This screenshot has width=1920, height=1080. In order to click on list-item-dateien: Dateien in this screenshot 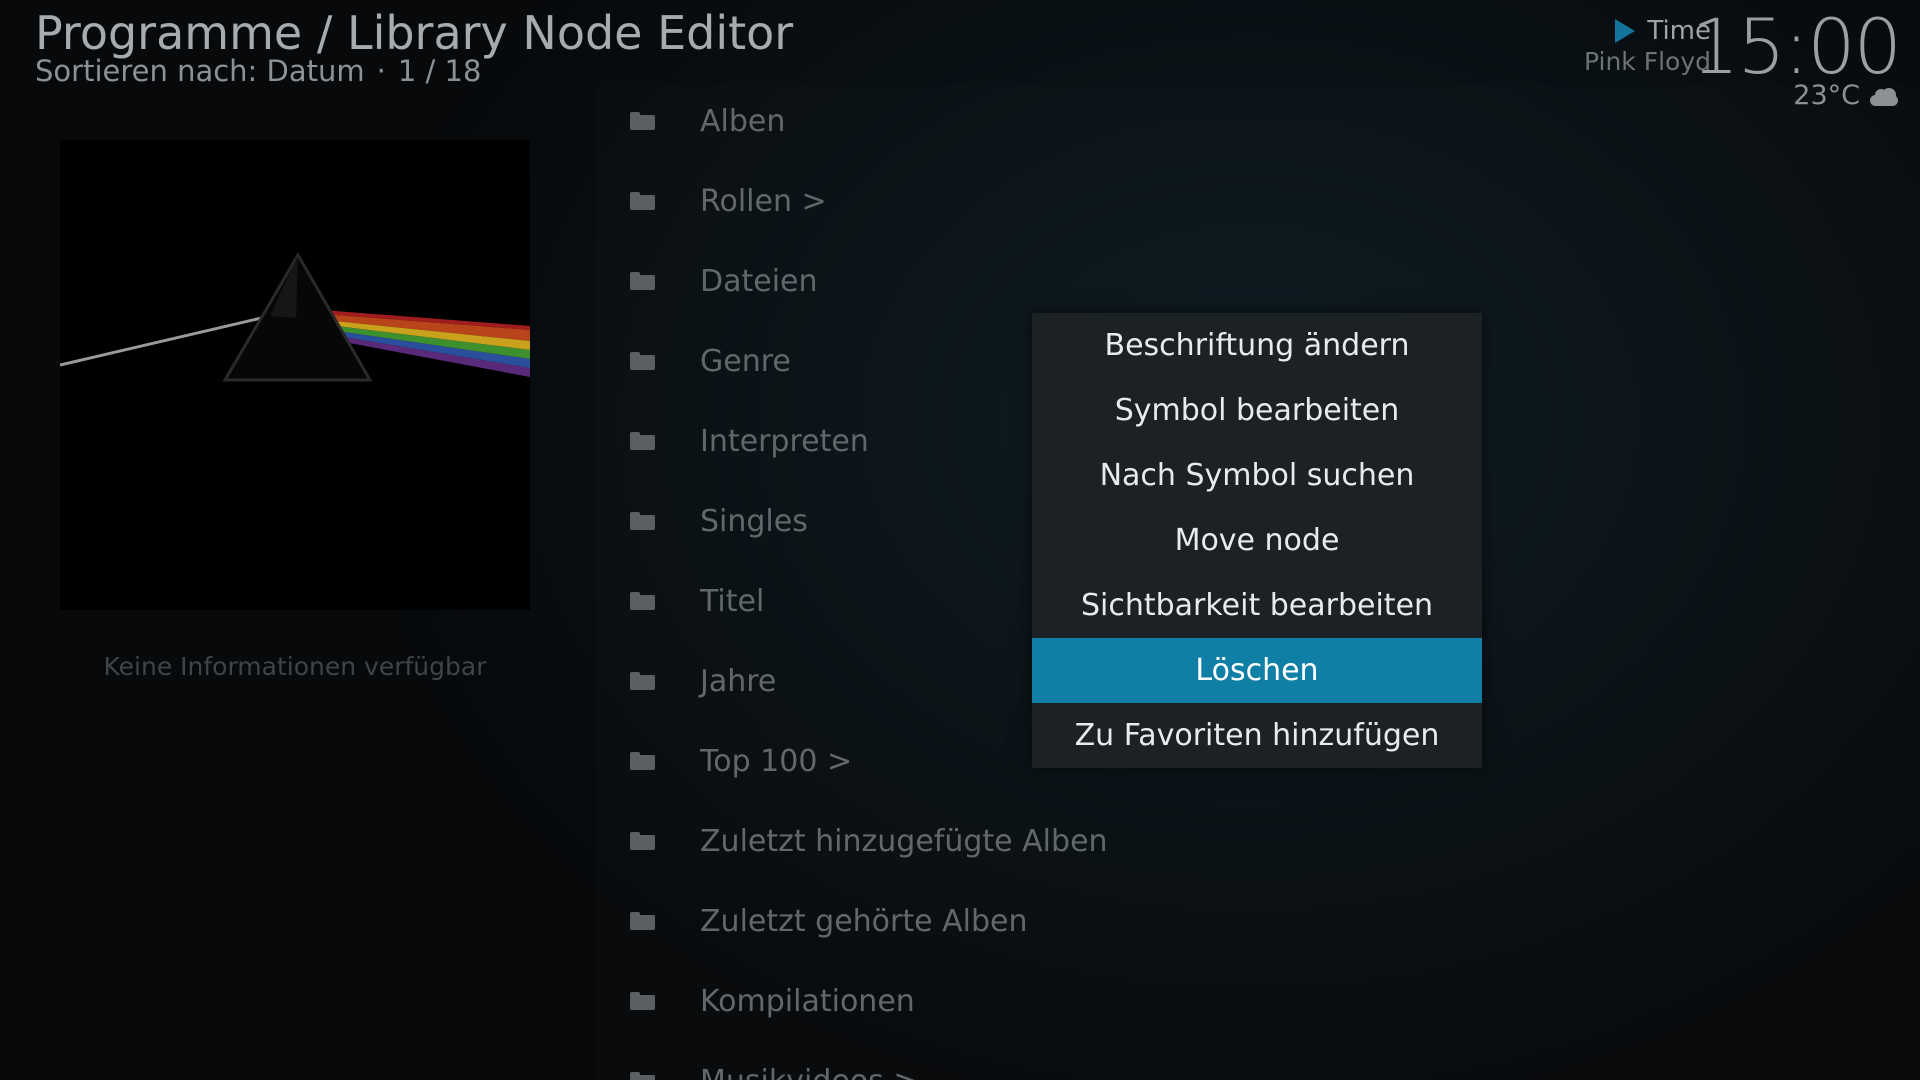, I will do `click(724, 281)`.